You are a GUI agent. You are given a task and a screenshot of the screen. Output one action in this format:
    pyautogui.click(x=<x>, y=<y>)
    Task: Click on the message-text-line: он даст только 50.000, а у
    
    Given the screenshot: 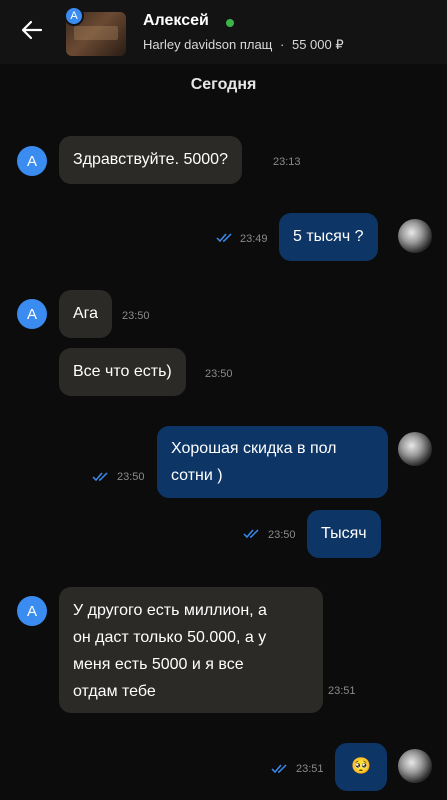 What is the action you would take?
    pyautogui.click(x=170, y=637)
    